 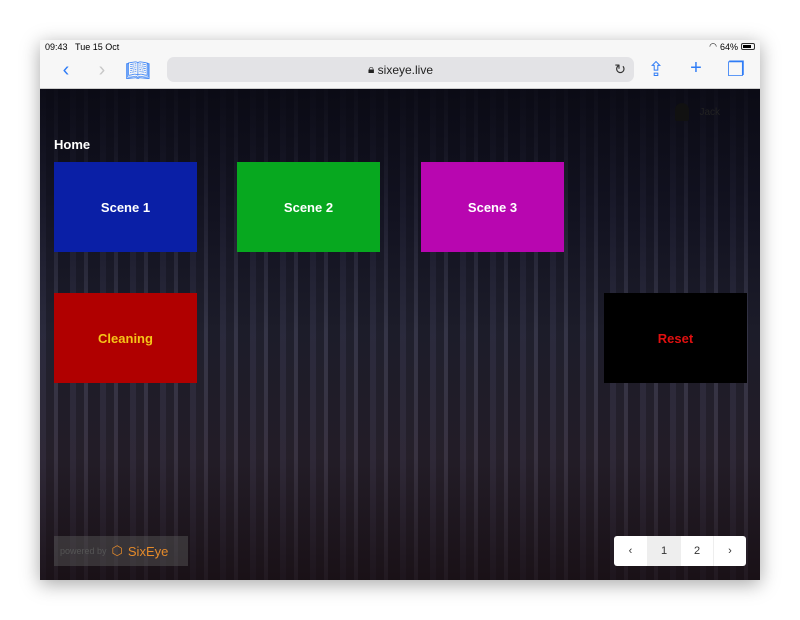 What do you see at coordinates (663, 551) in the screenshot?
I see `page-1-button: 1` at bounding box center [663, 551].